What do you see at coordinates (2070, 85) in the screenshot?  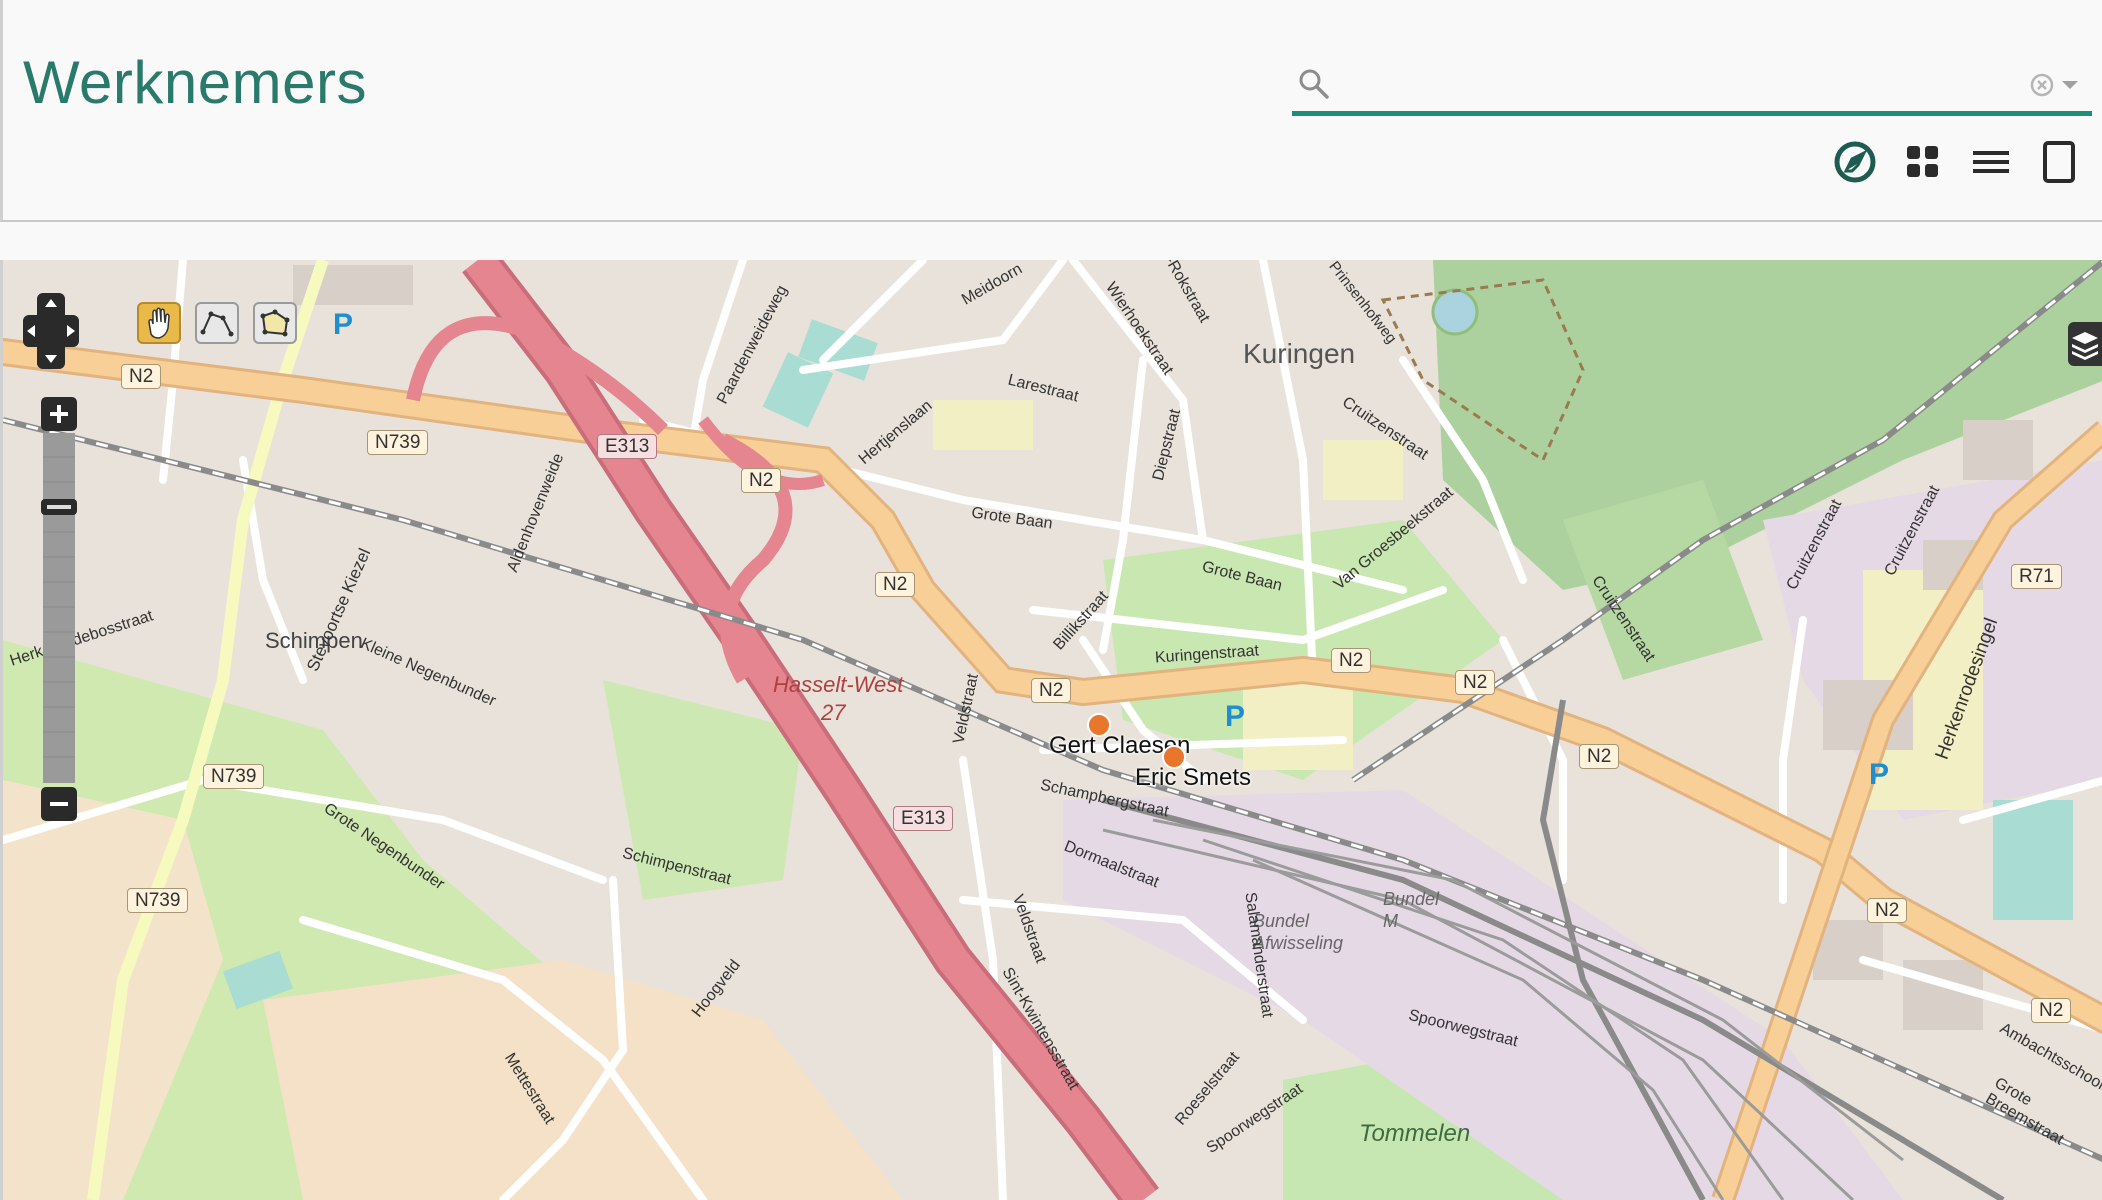 I see `chevron-down-icon` at bounding box center [2070, 85].